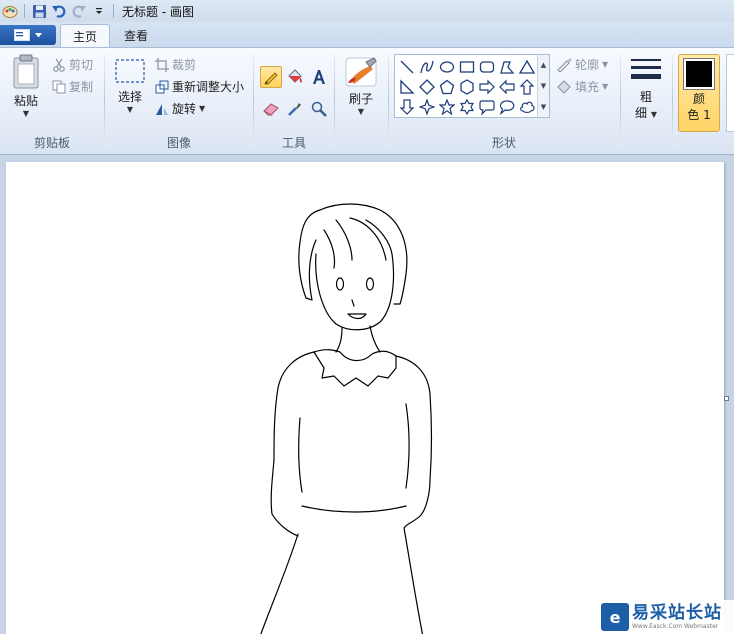  I want to click on right-triangle-shape, so click(407, 87).